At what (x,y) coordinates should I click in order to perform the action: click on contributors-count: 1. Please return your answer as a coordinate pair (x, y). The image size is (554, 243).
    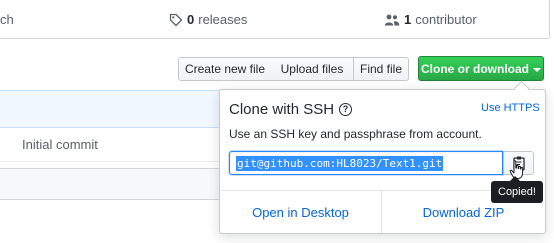
    Looking at the image, I should click on (408, 19).